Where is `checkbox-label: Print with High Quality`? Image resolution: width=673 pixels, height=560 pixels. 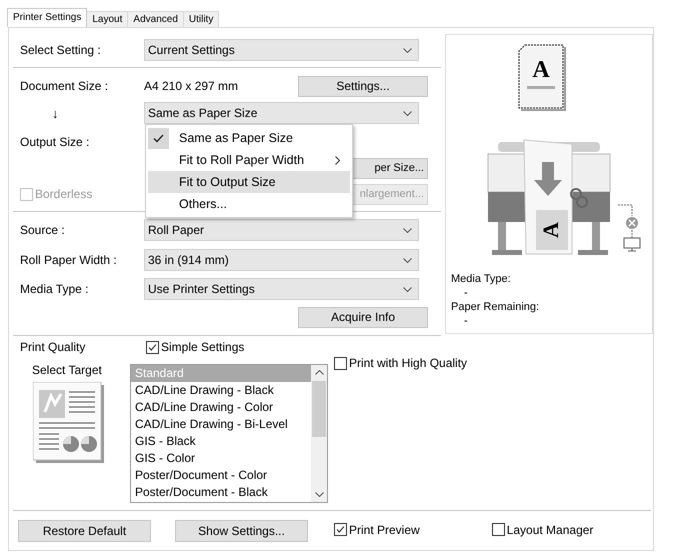 checkbox-label: Print with High Quality is located at coordinates (408, 363).